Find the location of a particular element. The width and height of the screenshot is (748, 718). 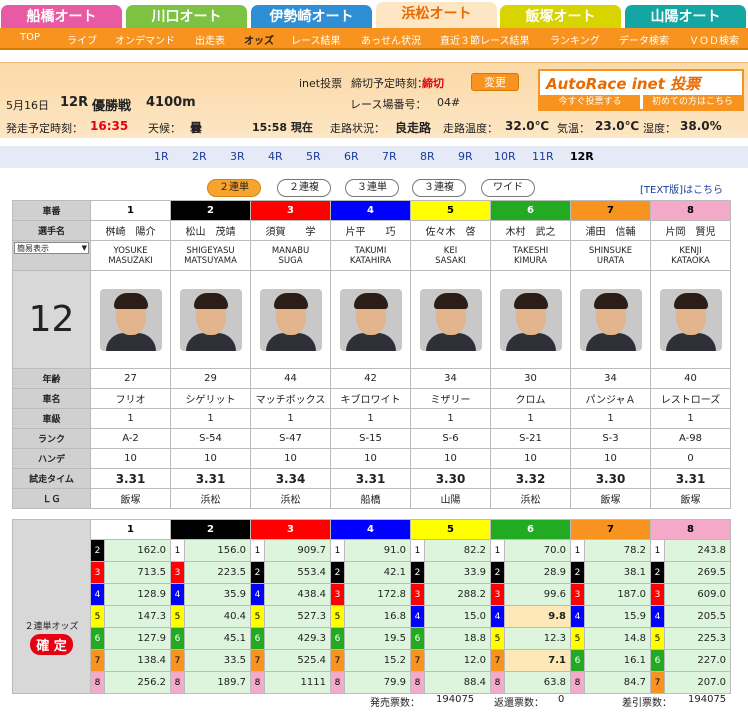

track-tab-1: 川口オート is located at coordinates (186, 16).